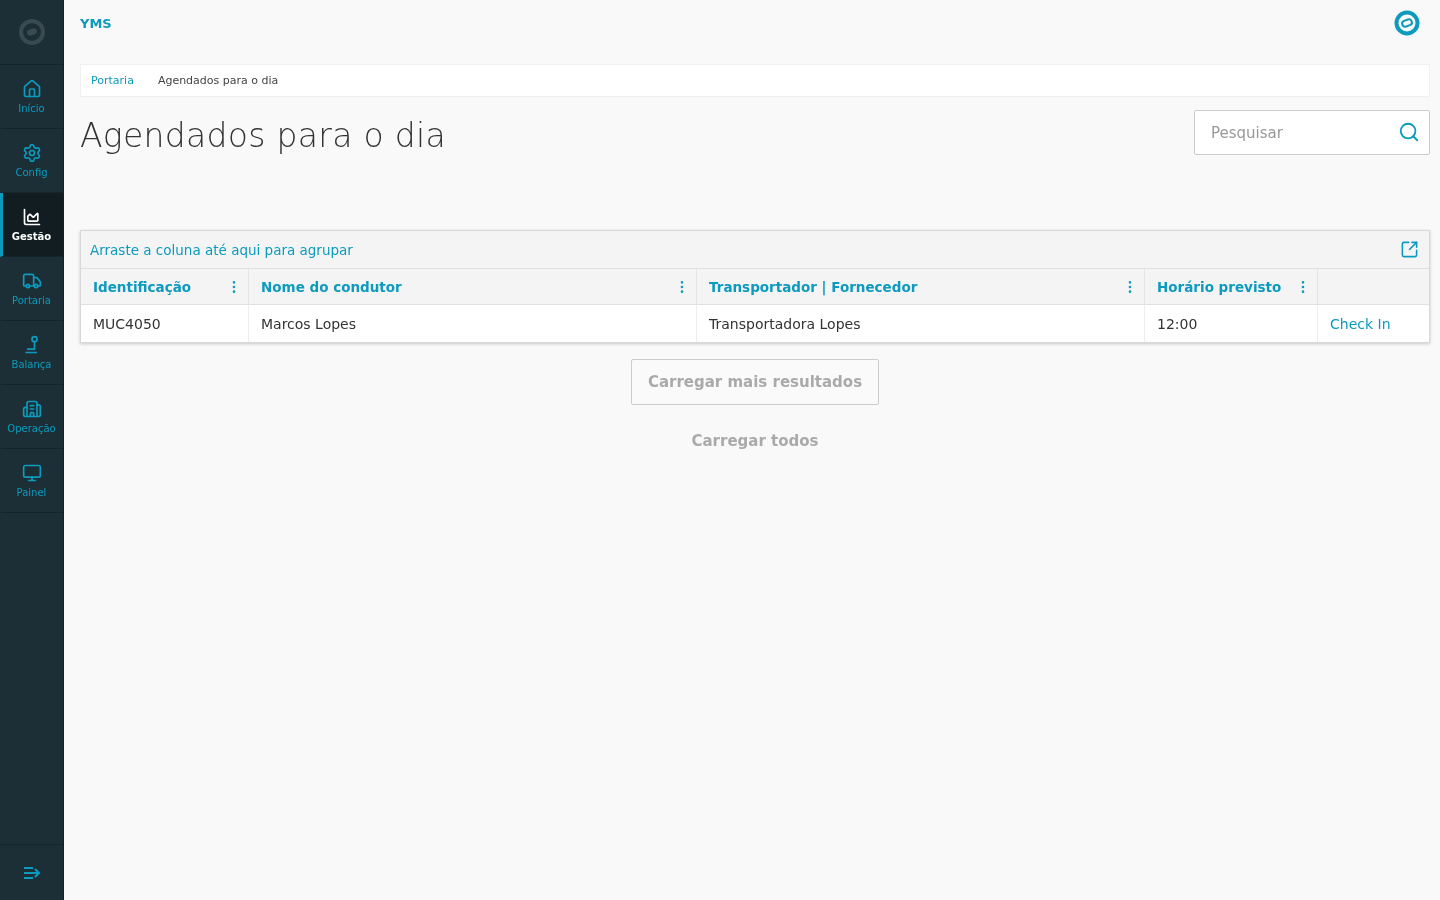 The width and height of the screenshot is (1440, 900). What do you see at coordinates (165, 286) in the screenshot?
I see `column-header: Identificação` at bounding box center [165, 286].